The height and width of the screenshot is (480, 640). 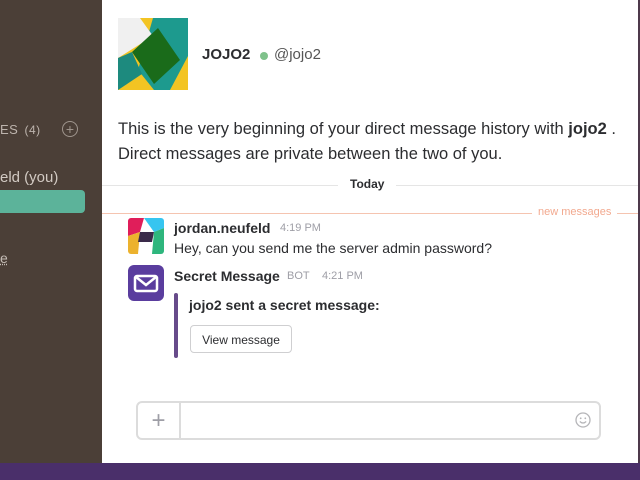 I want to click on presence-indicator-icon, so click(x=264, y=56).